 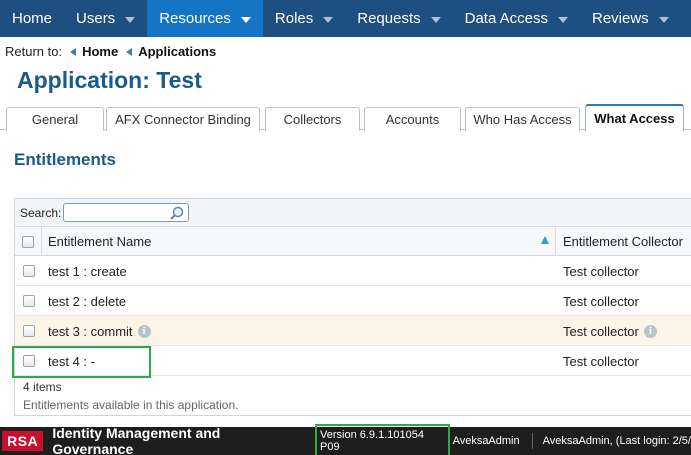 I want to click on tab-label: Accounts, so click(x=412, y=119).